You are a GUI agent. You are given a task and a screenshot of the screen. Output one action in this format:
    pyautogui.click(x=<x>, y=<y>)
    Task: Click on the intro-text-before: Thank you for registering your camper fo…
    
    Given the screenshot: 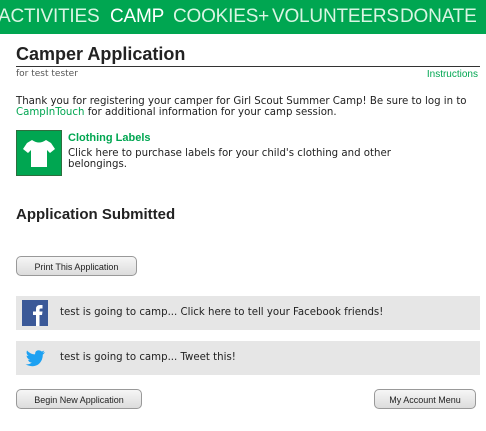 What is the action you would take?
    pyautogui.click(x=241, y=101)
    